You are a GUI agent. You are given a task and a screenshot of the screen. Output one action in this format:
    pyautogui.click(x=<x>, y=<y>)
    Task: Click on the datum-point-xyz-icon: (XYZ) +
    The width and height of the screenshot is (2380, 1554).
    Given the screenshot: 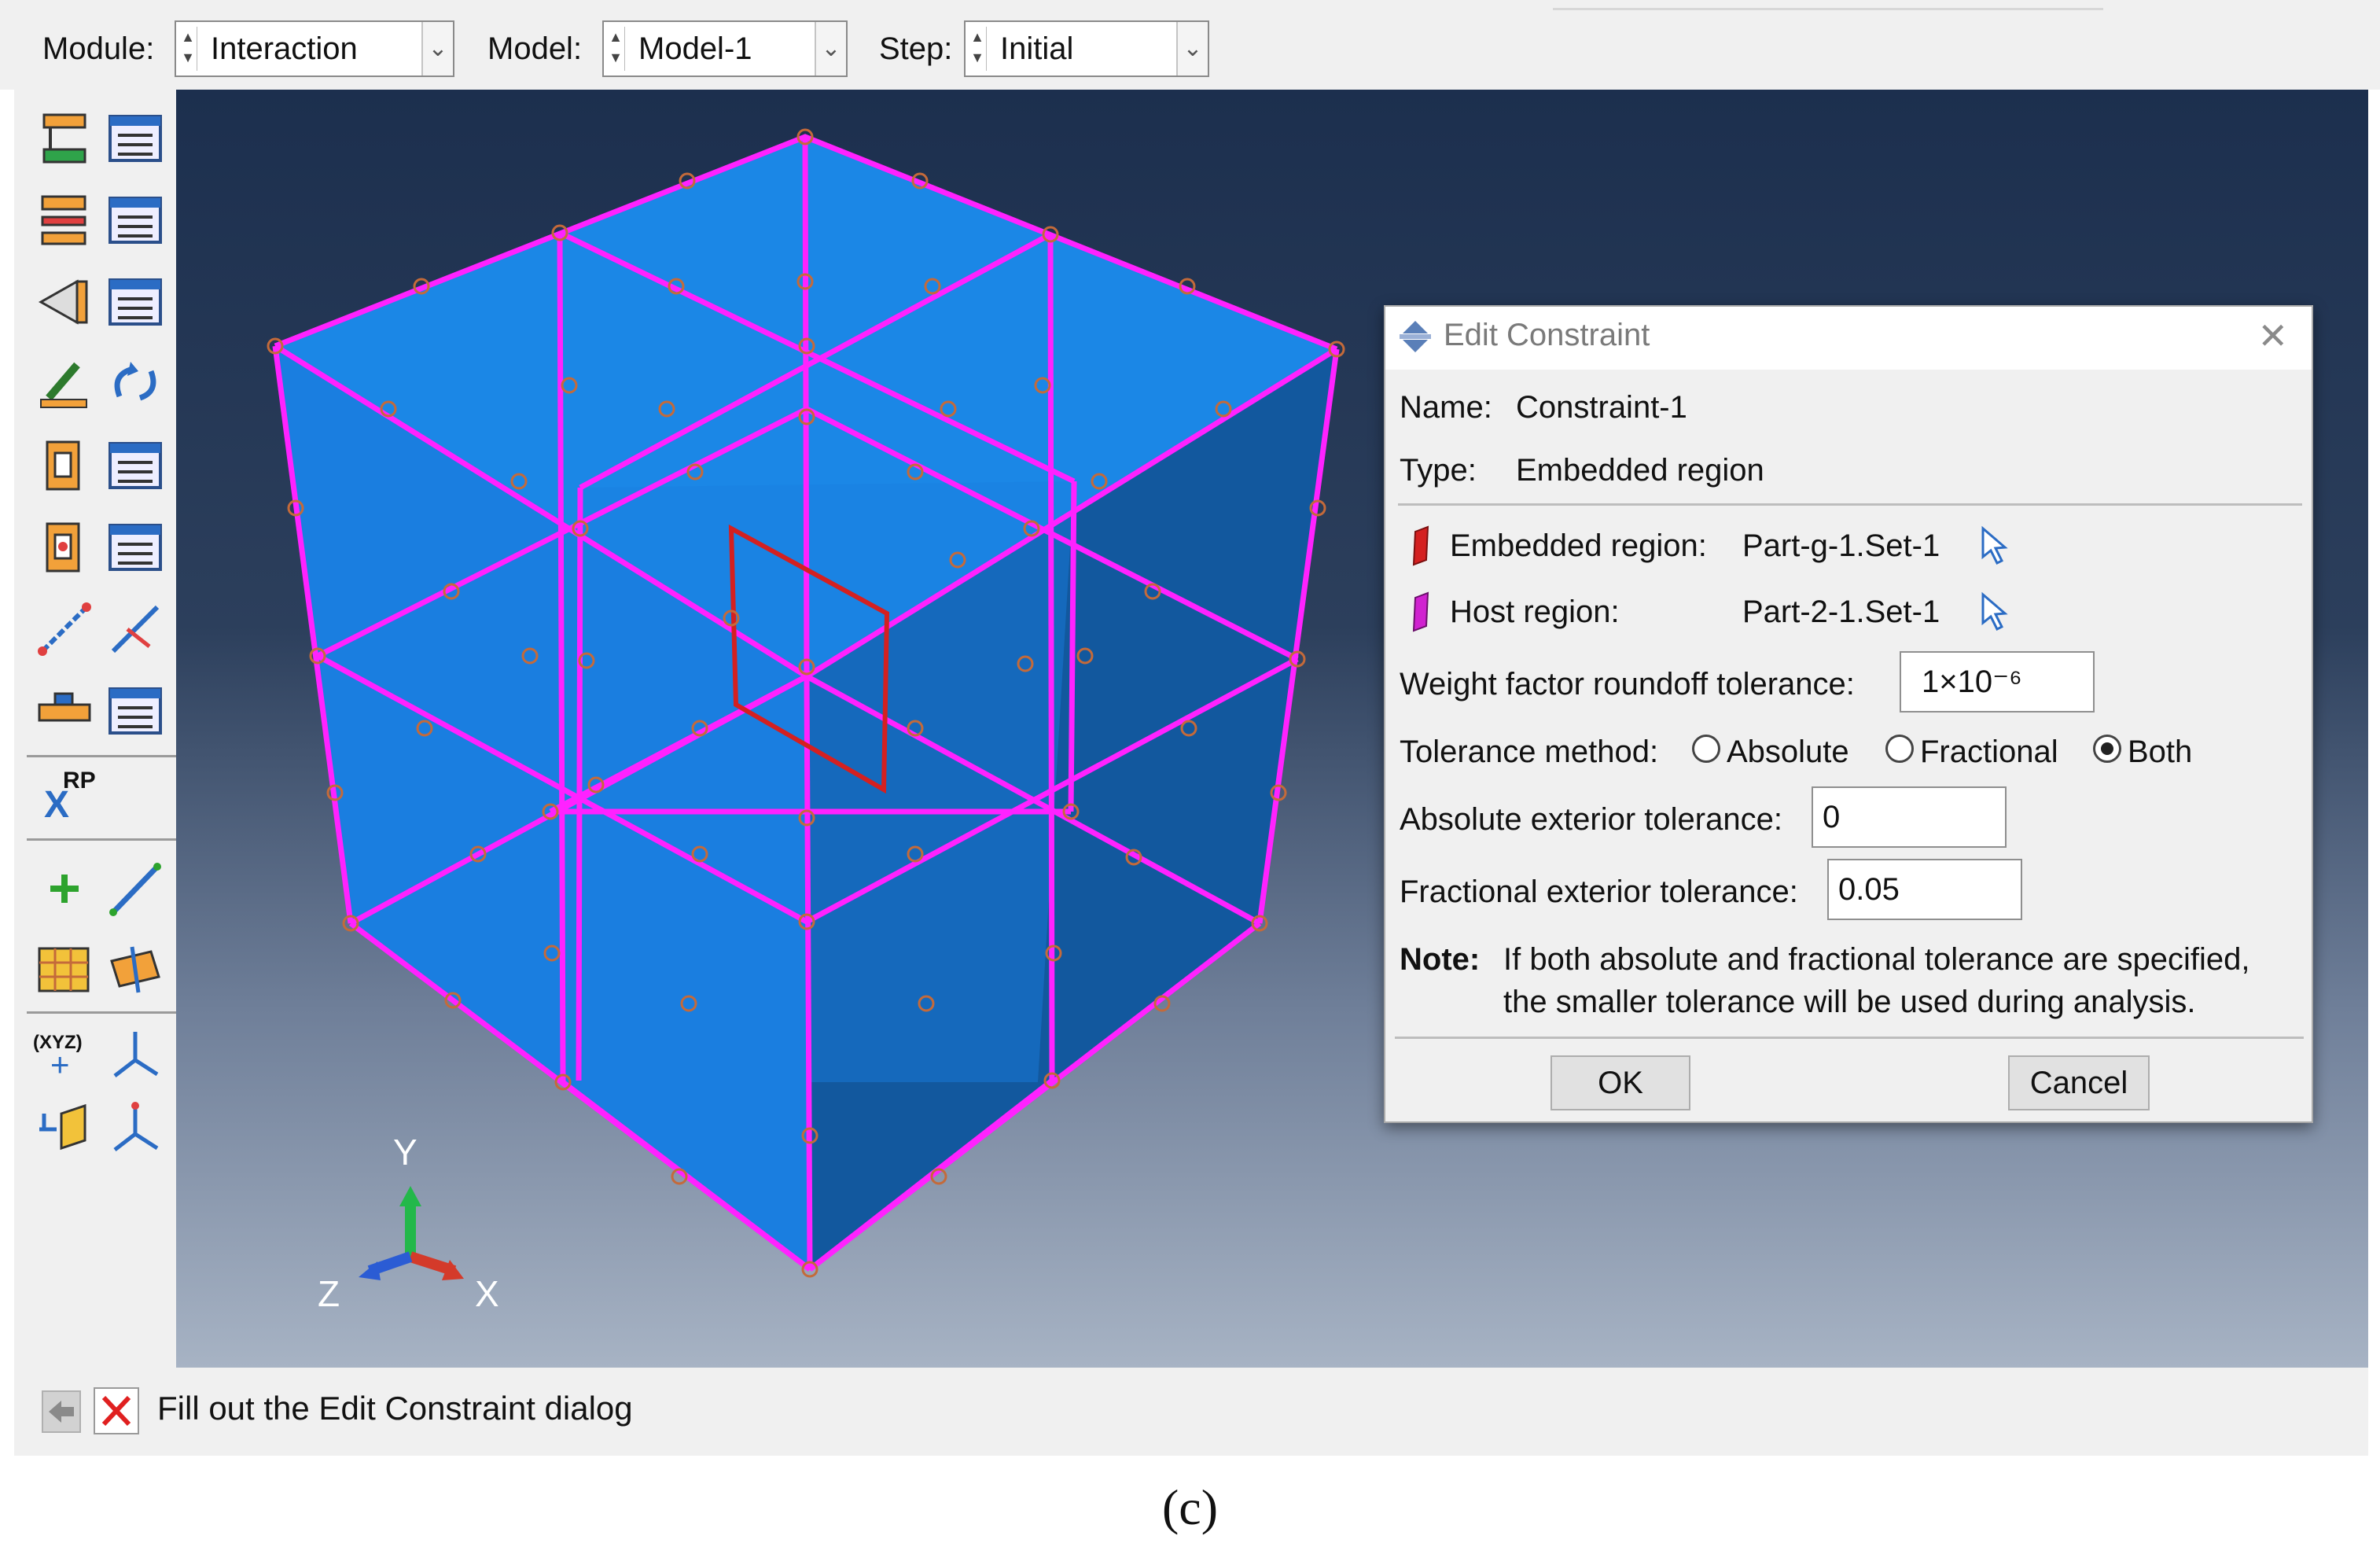 What is the action you would take?
    pyautogui.click(x=64, y=1057)
    